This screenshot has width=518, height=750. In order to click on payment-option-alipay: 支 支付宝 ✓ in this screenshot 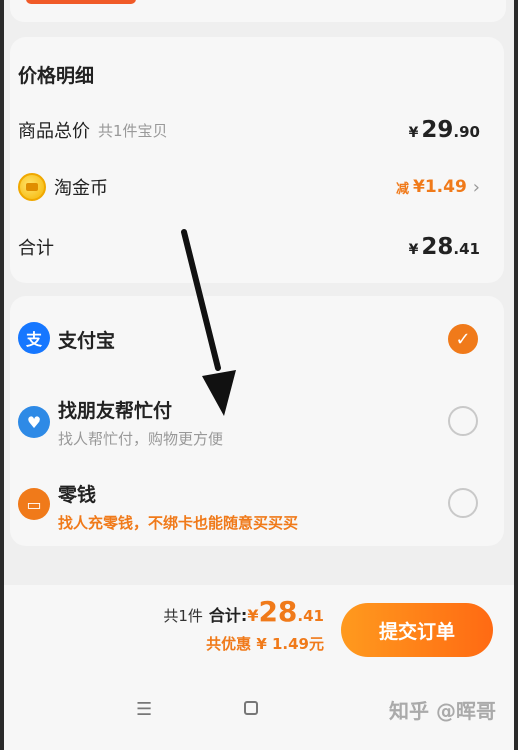, I will do `click(253, 340)`.